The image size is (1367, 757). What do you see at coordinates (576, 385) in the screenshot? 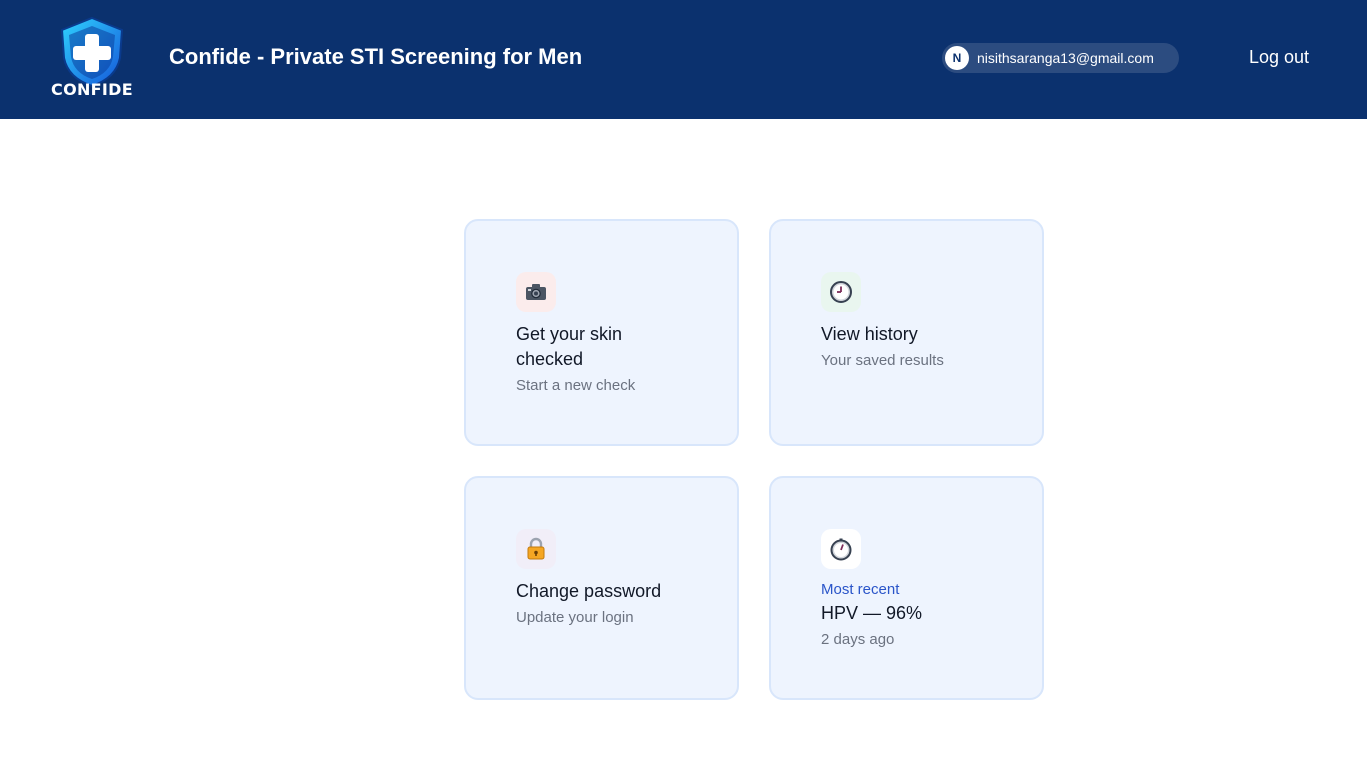
I see `card-subtitle: Start a new check` at bounding box center [576, 385].